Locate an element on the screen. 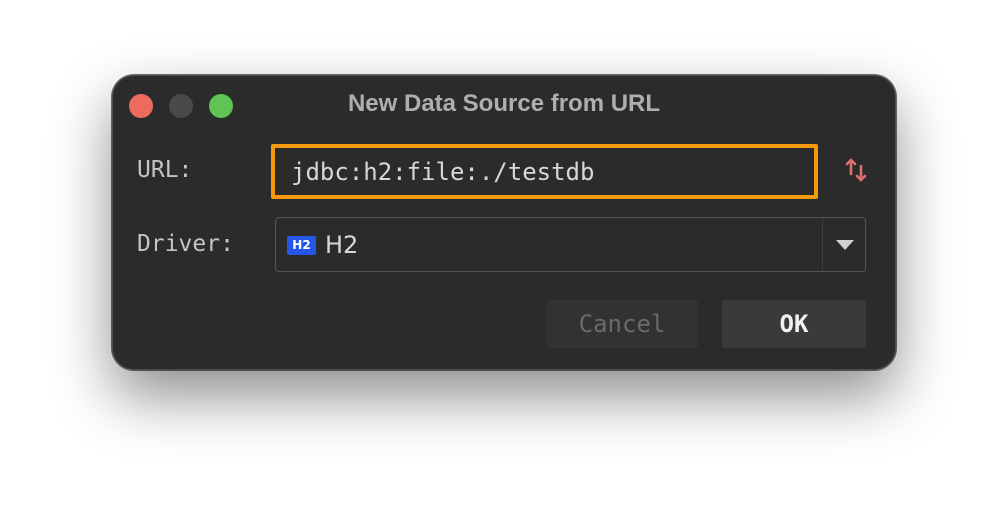 Image resolution: width=1008 pixels, height=518 pixels. url-input: jdbc:h2:file:./testdb is located at coordinates (544, 171).